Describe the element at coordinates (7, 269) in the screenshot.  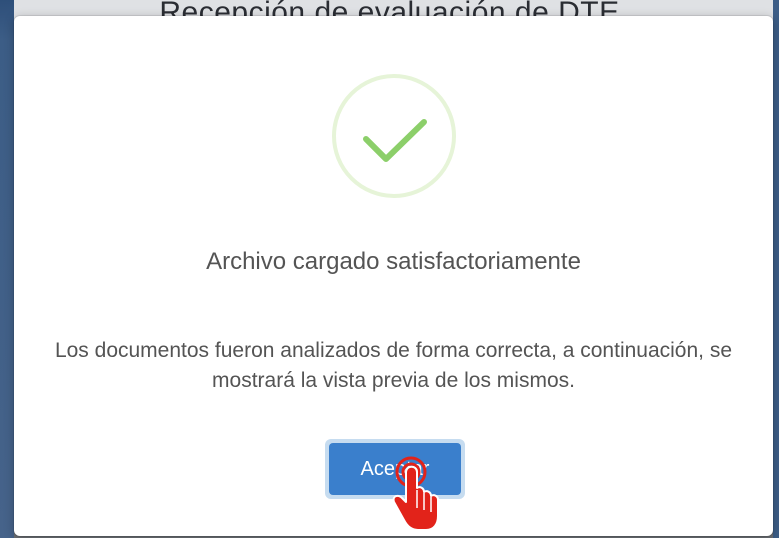
I see `left-nav-strip` at that location.